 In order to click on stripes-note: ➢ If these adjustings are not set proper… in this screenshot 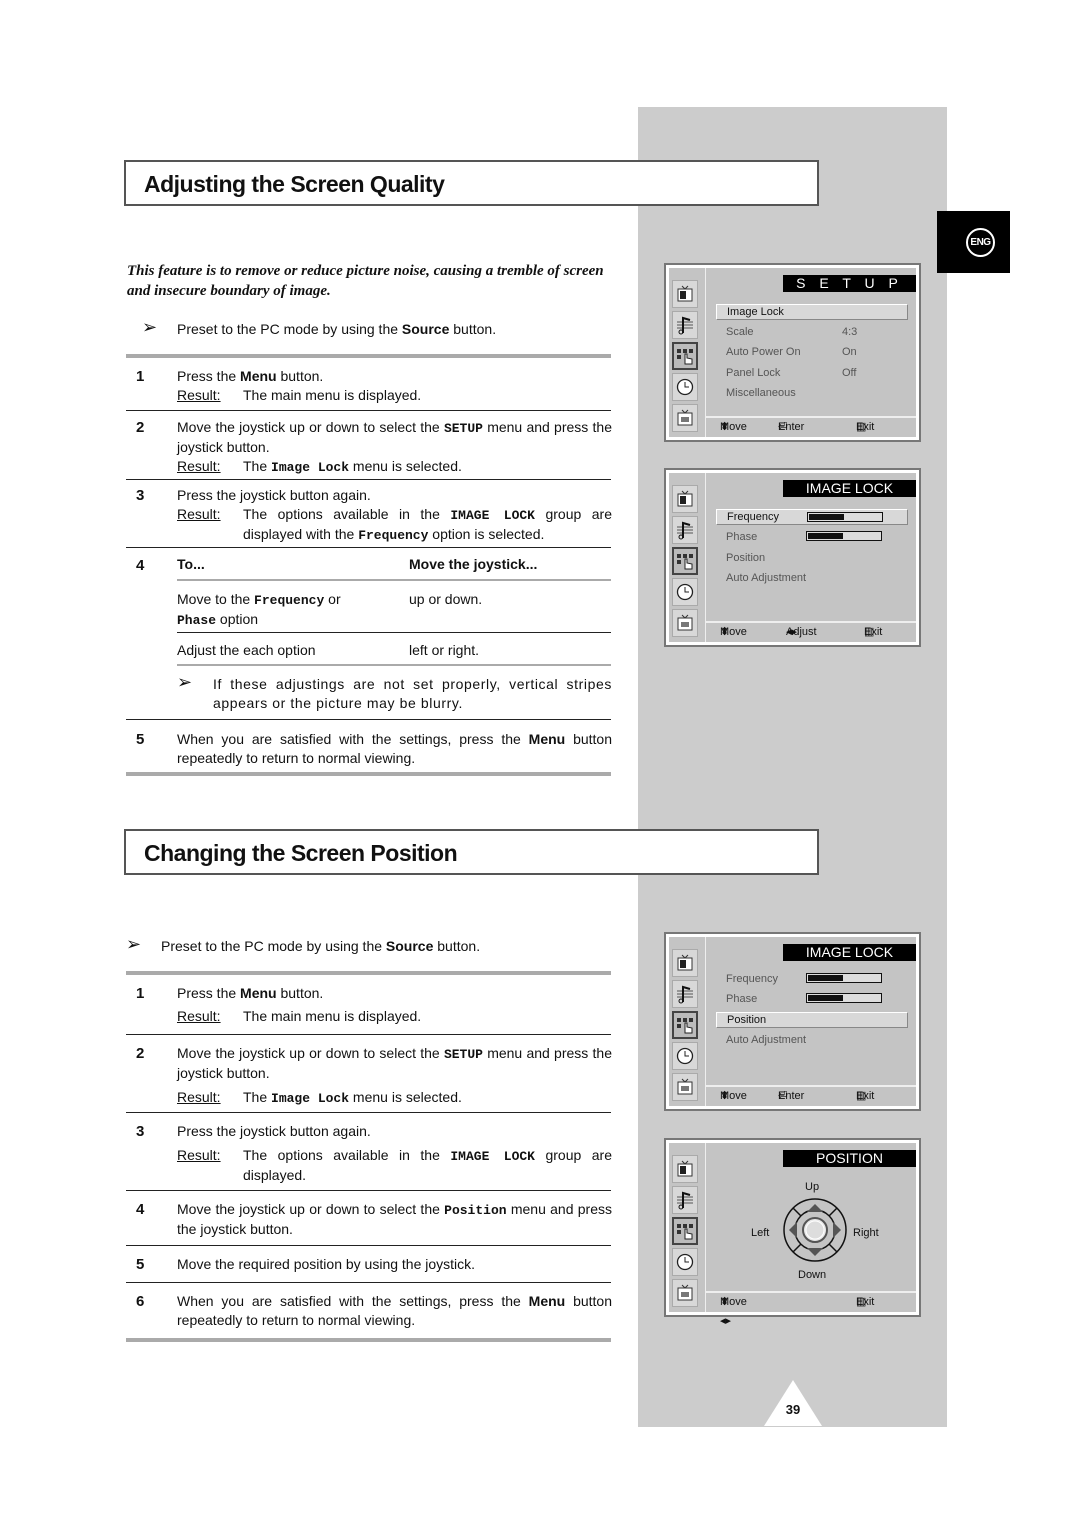, I will do `click(394, 692)`.